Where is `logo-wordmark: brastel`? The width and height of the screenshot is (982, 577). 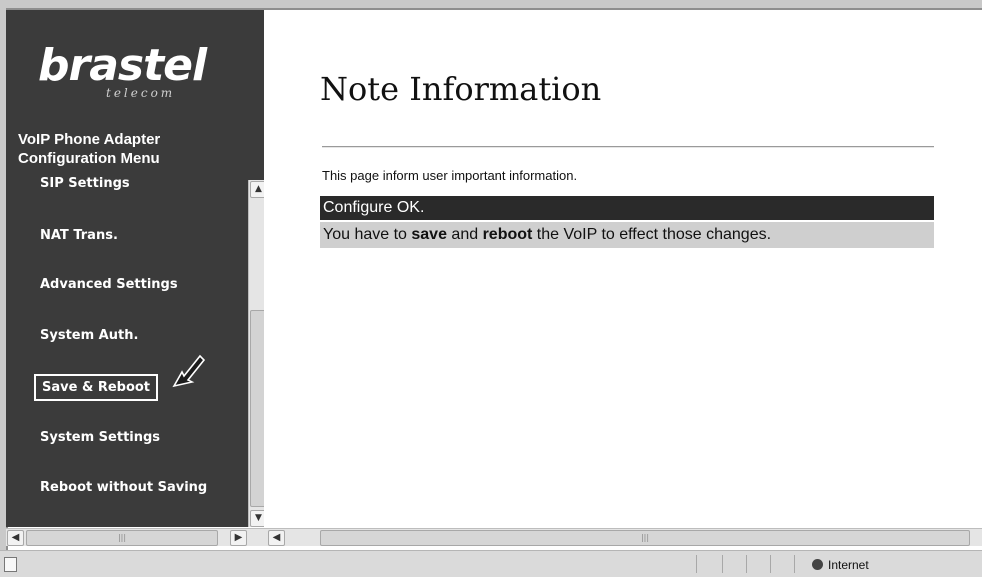 logo-wordmark: brastel is located at coordinates (122, 65).